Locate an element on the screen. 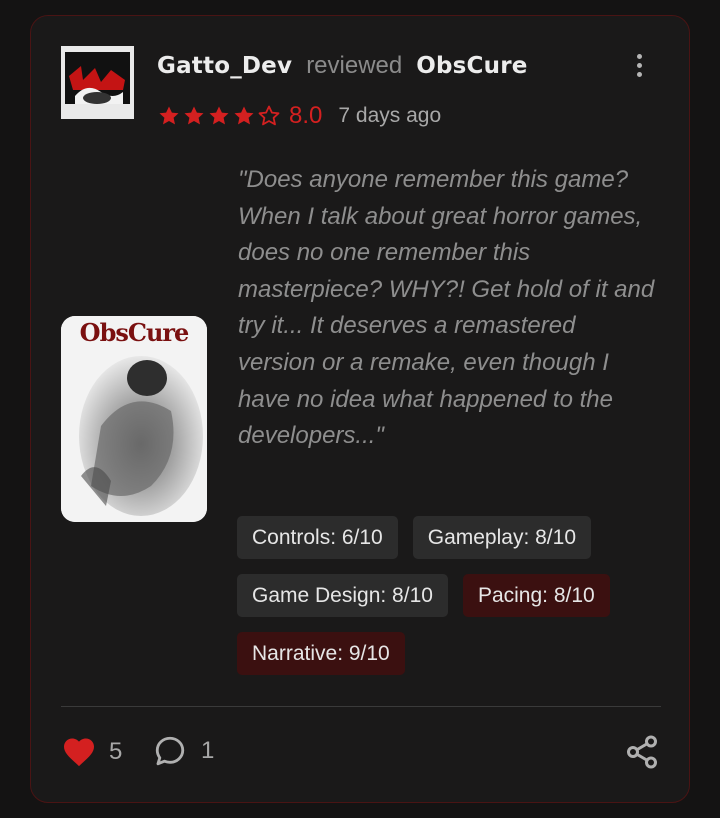 This screenshot has height=818, width=720. star-empty-icon is located at coordinates (269, 115).